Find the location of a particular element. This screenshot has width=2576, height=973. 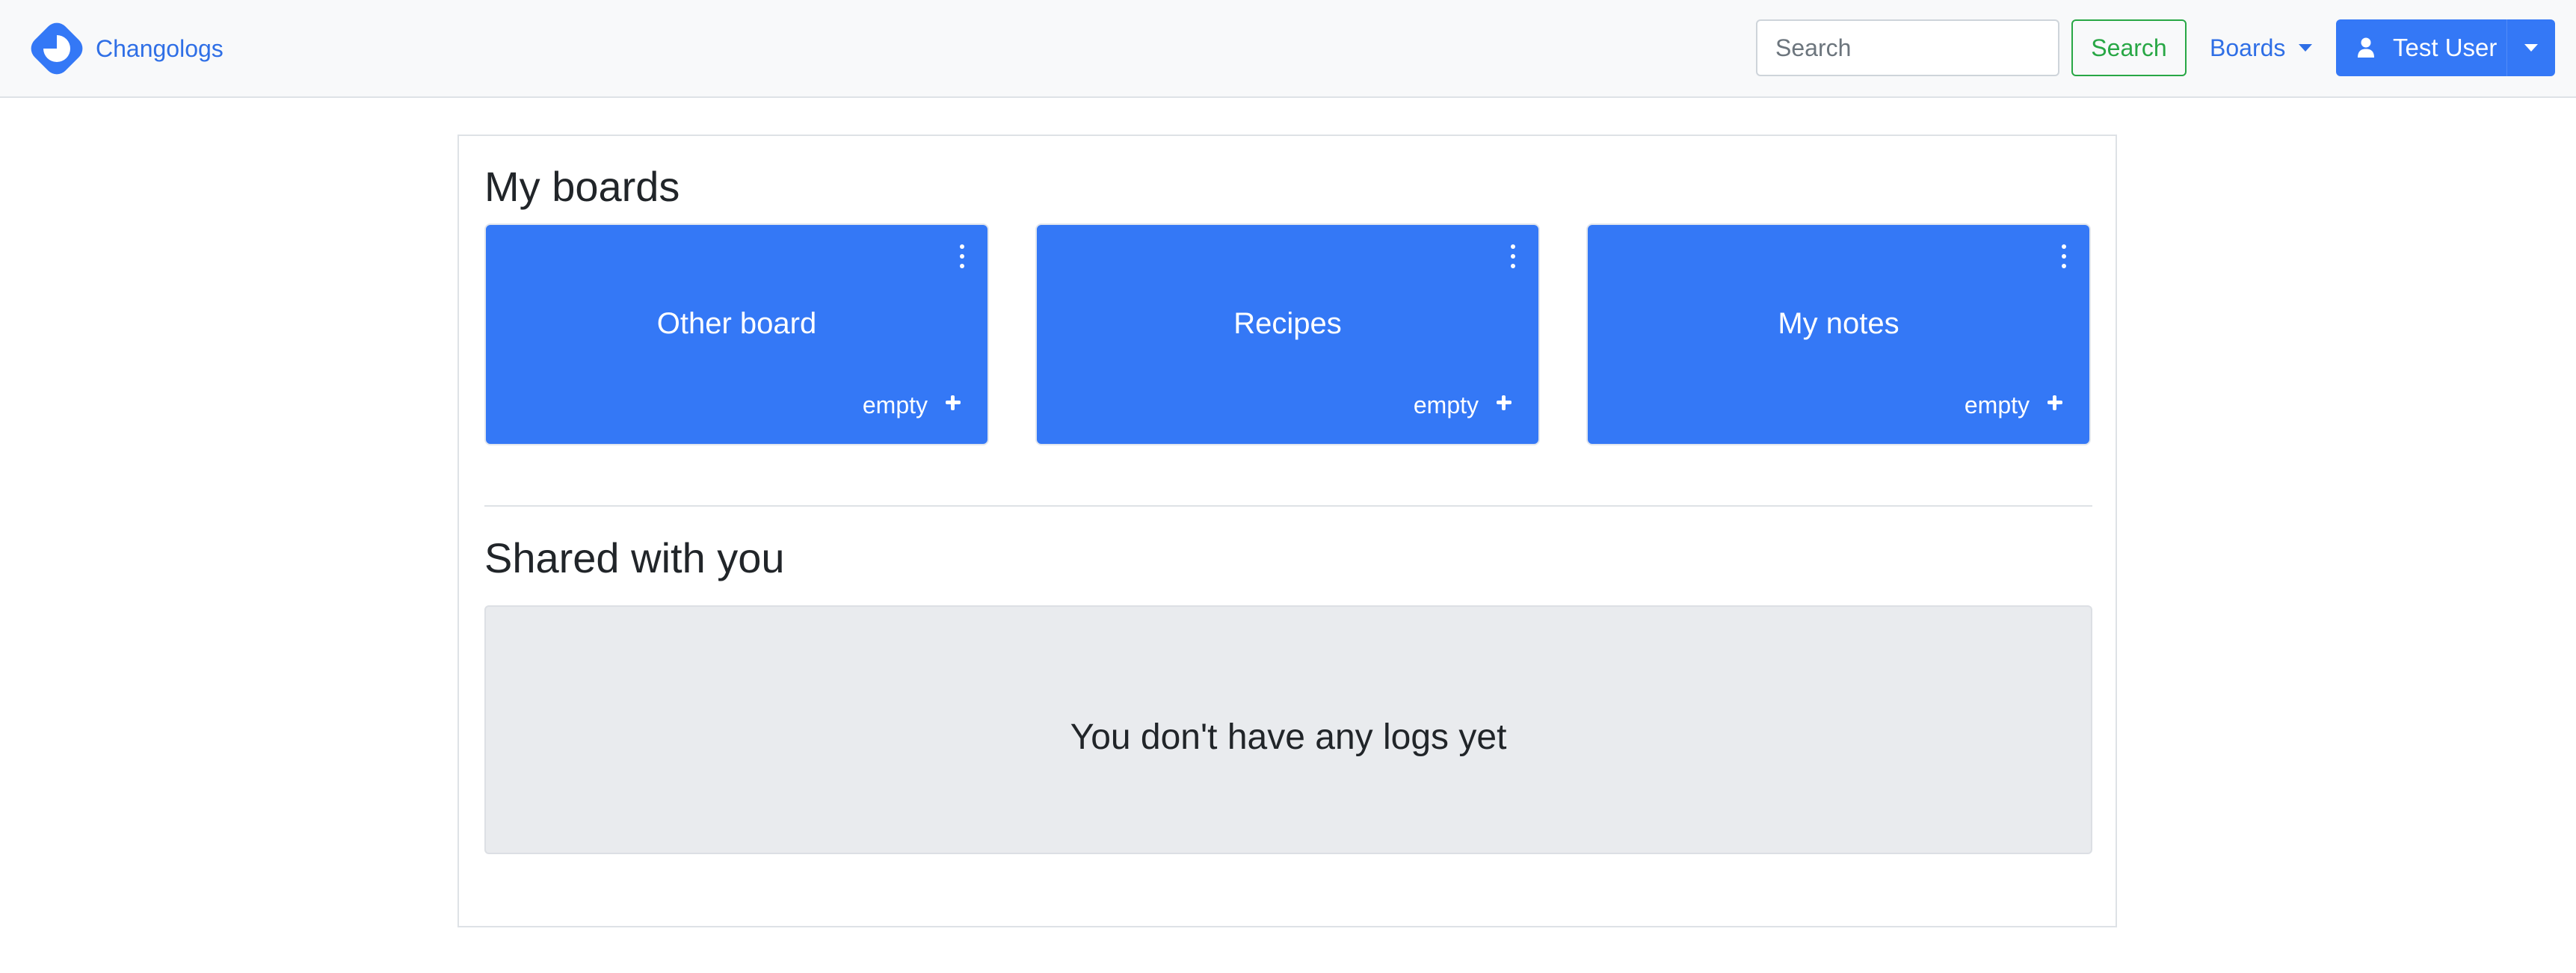

board-card: Other board empty is located at coordinates (736, 334).